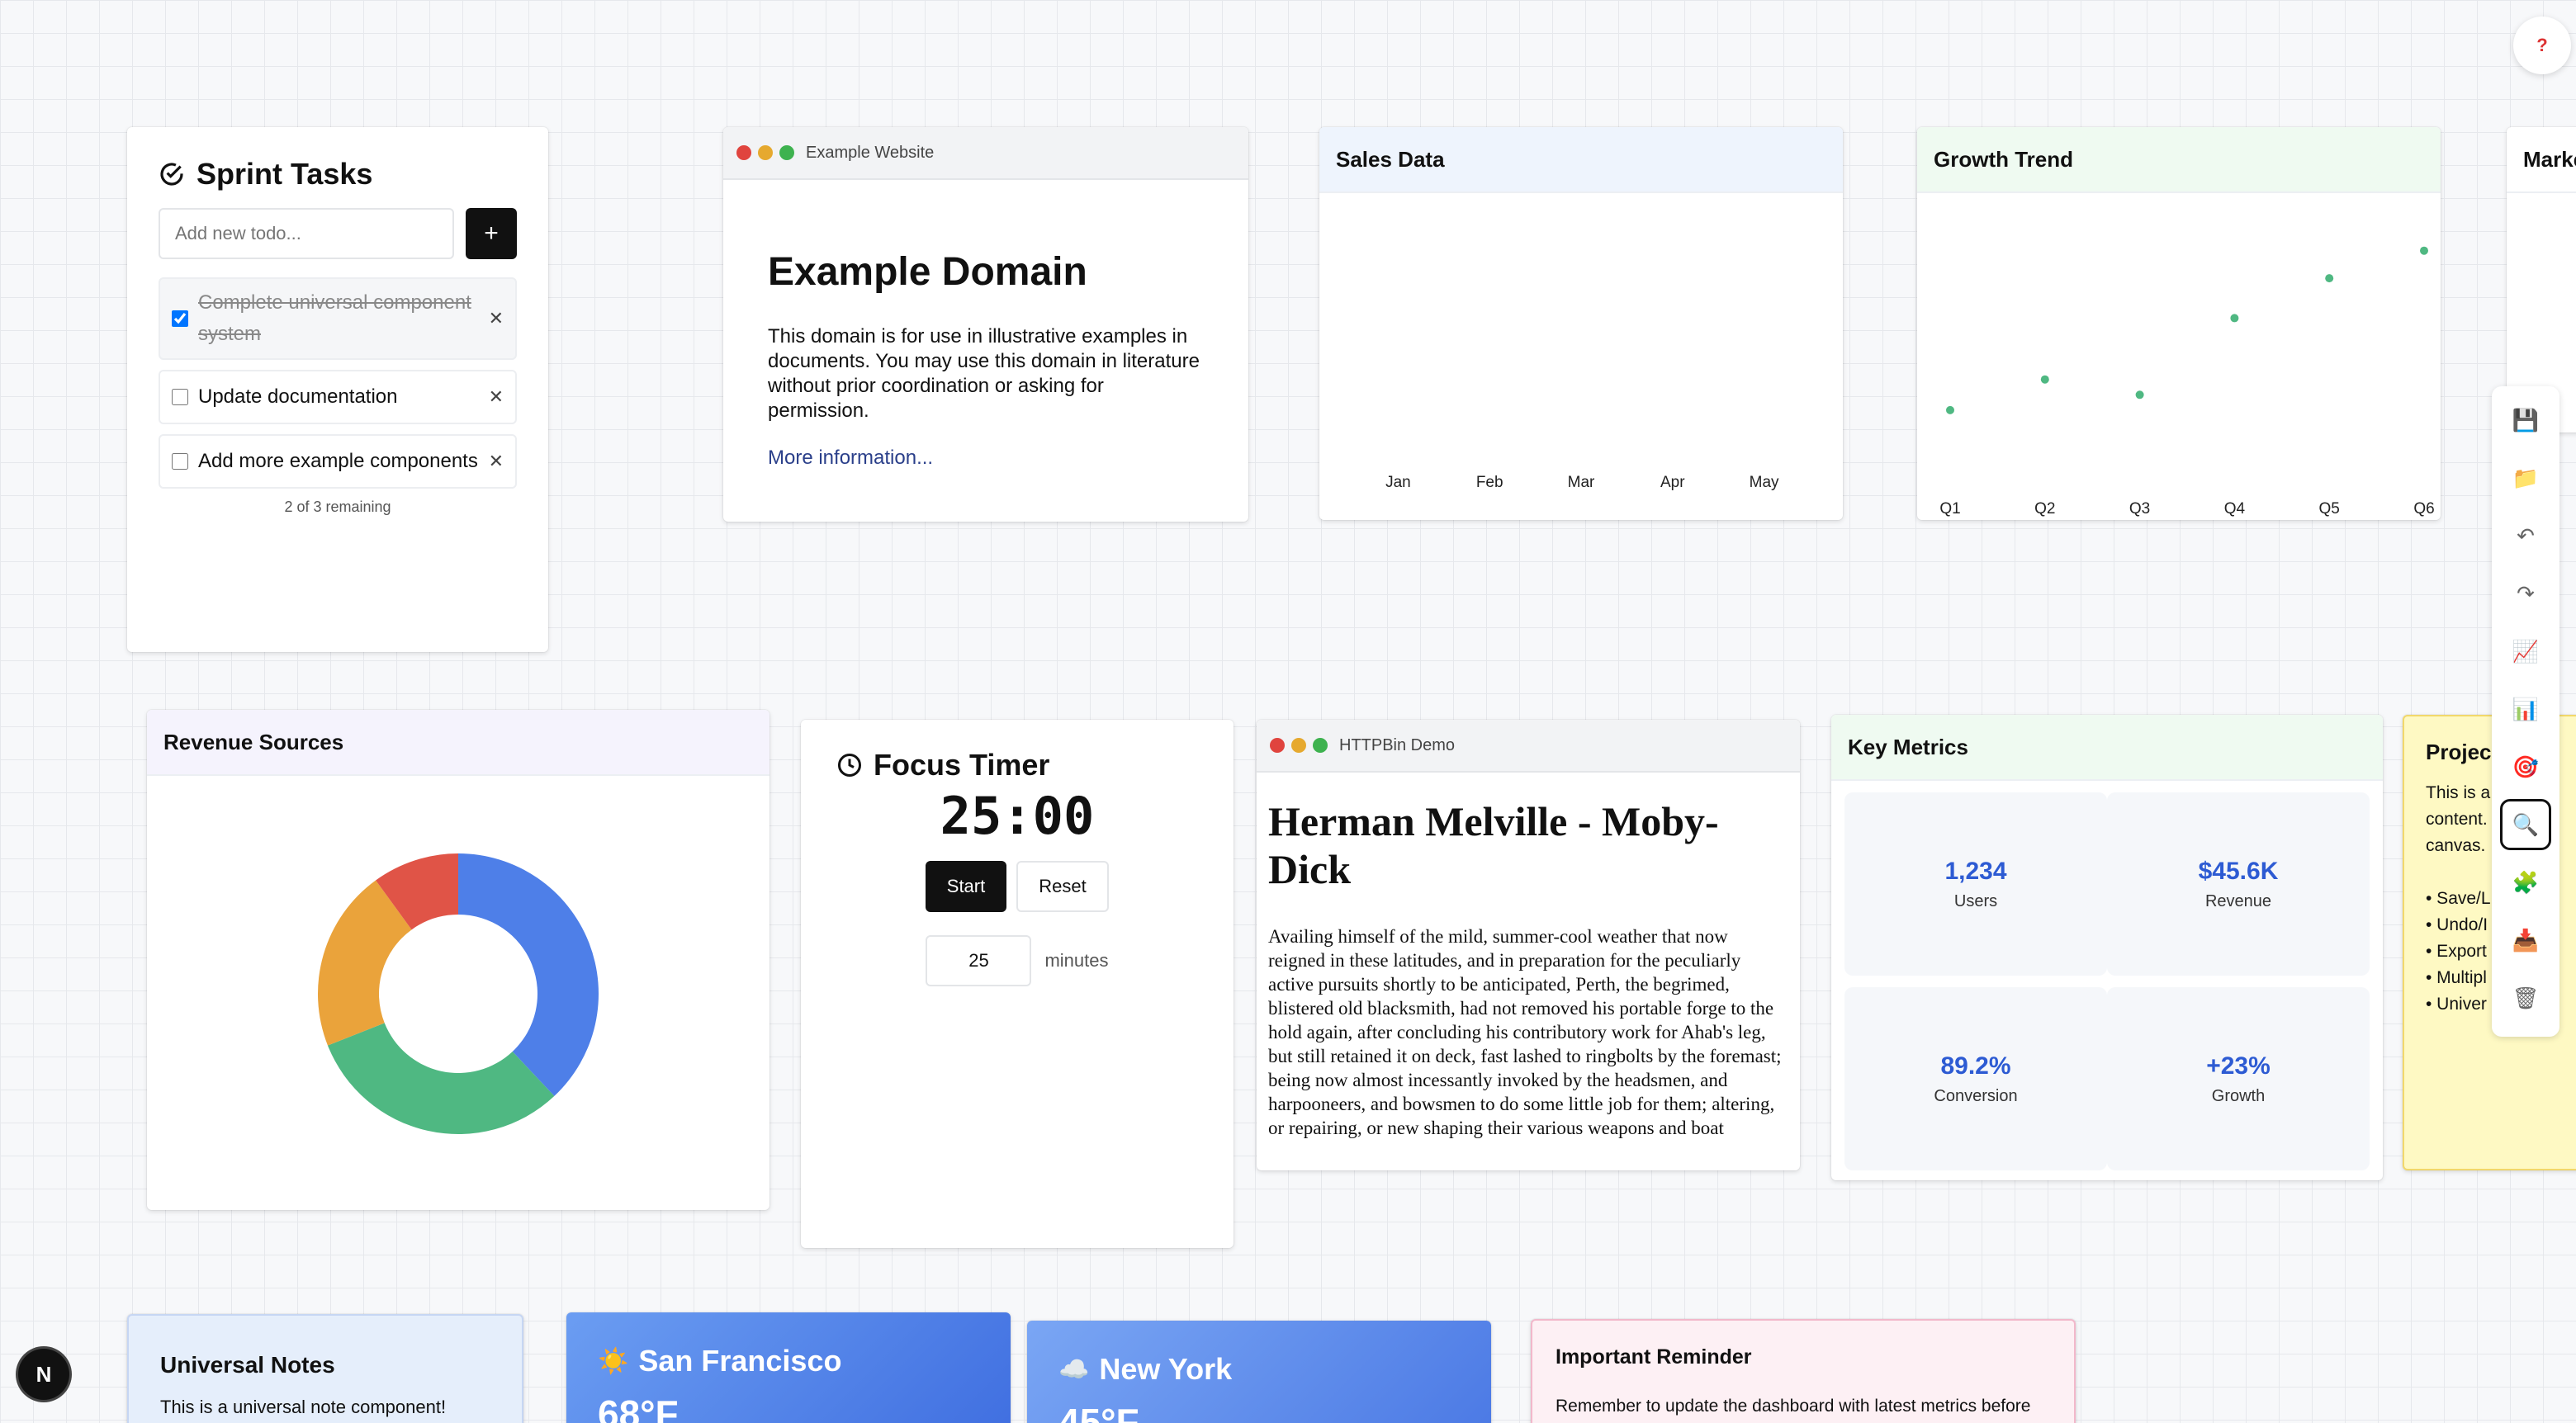  What do you see at coordinates (1949, 509) in the screenshot?
I see `x-tick-label: Q1` at bounding box center [1949, 509].